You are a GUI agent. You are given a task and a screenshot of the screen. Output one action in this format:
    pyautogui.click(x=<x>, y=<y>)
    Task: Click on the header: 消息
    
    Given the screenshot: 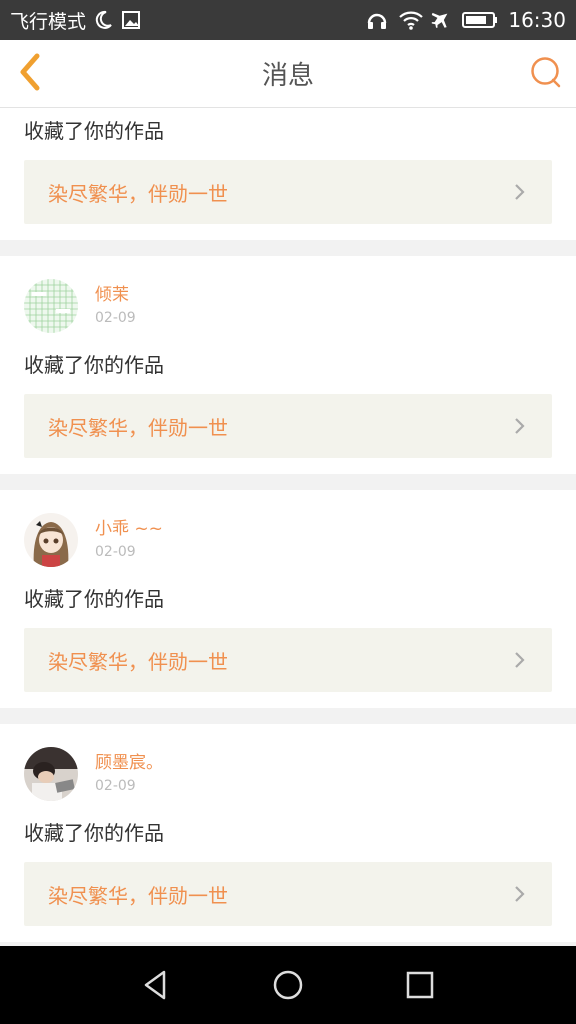 What is the action you would take?
    pyautogui.click(x=288, y=74)
    